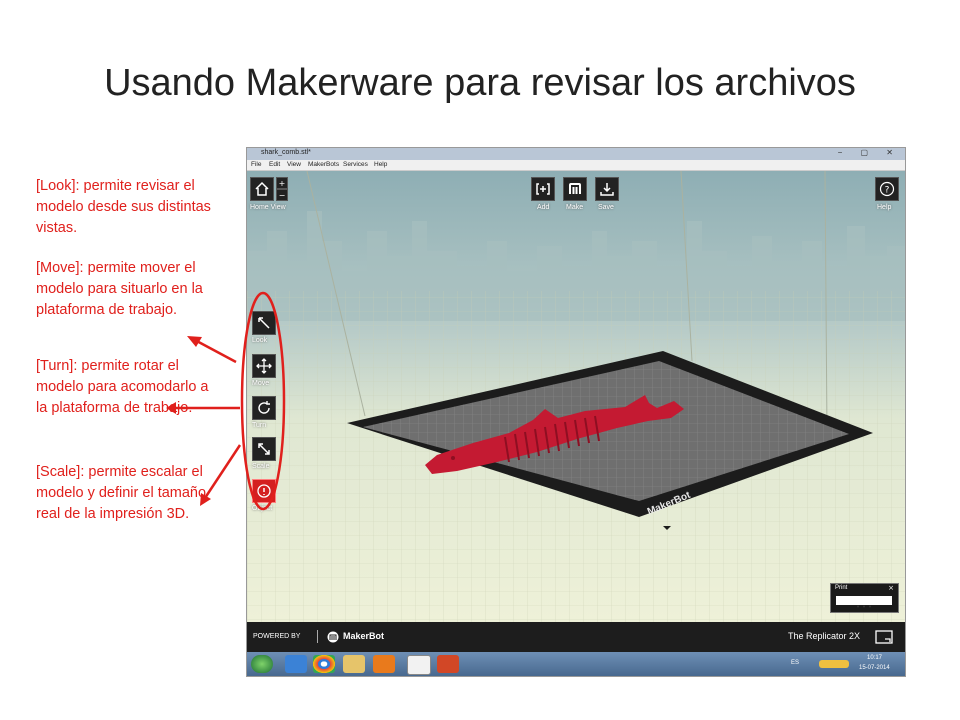 This screenshot has width=960, height=720. Describe the element at coordinates (324, 664) in the screenshot. I see `chrome-icon` at that location.